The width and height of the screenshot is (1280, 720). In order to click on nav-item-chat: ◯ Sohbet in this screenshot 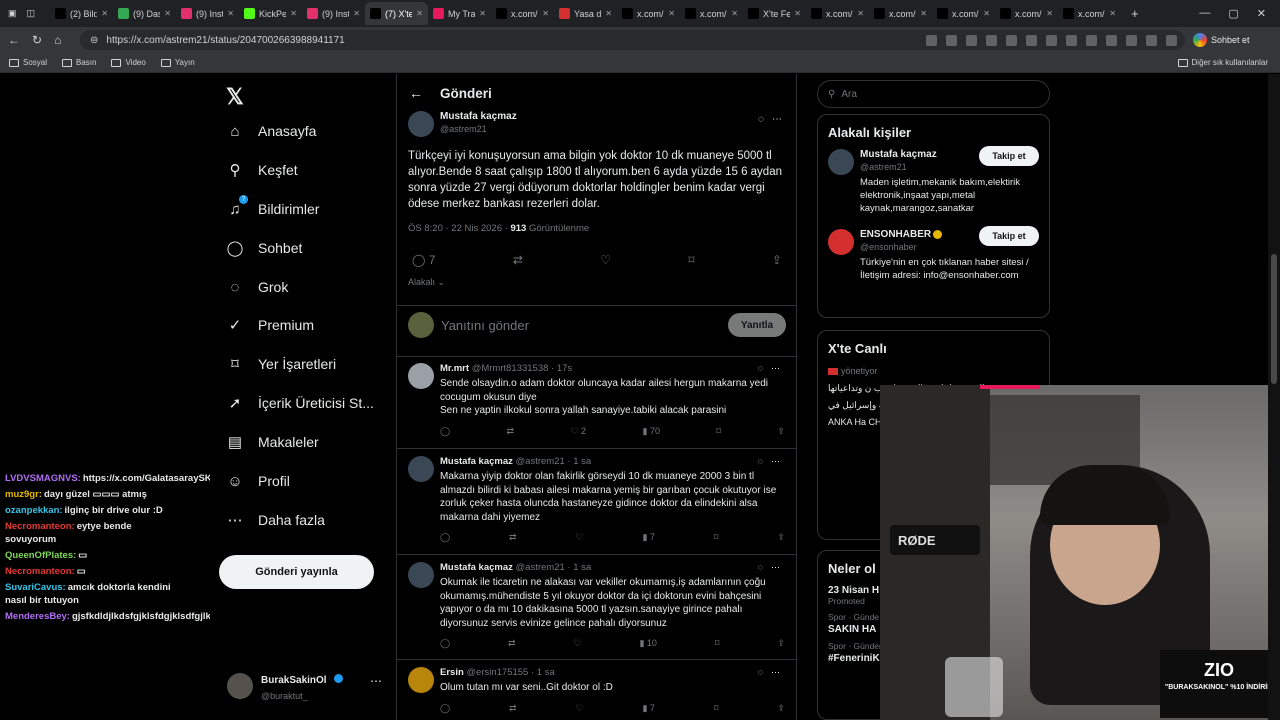, I will do `click(264, 248)`.